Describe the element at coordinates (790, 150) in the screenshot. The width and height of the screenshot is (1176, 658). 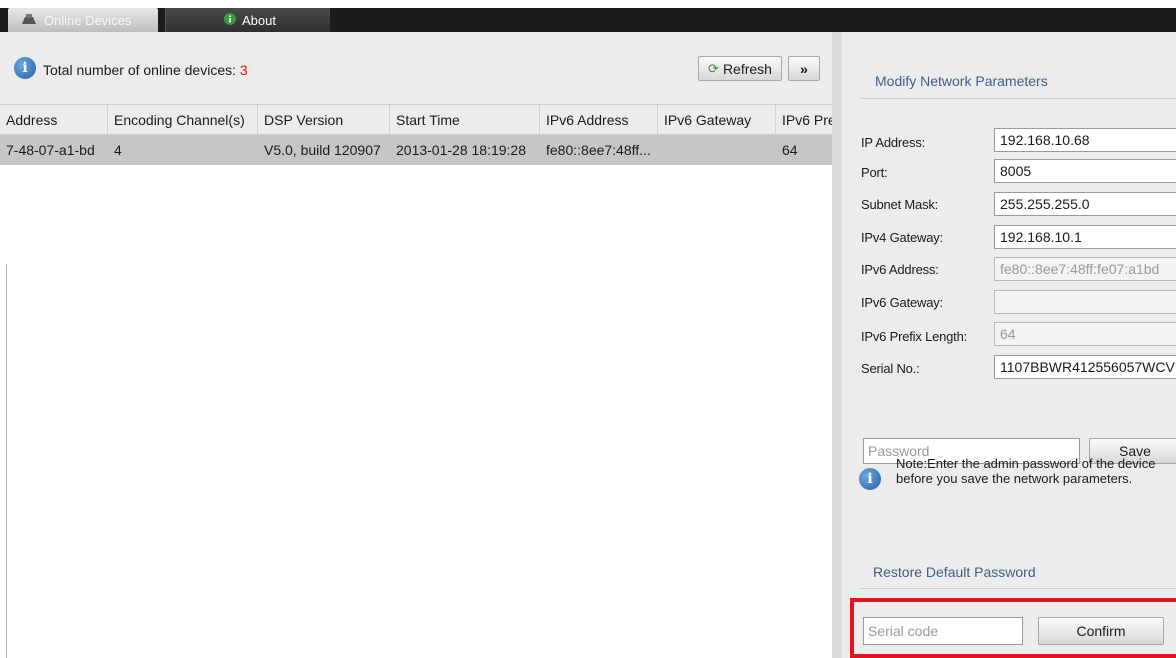
I see `cell-ipv6-prefix: 64` at that location.